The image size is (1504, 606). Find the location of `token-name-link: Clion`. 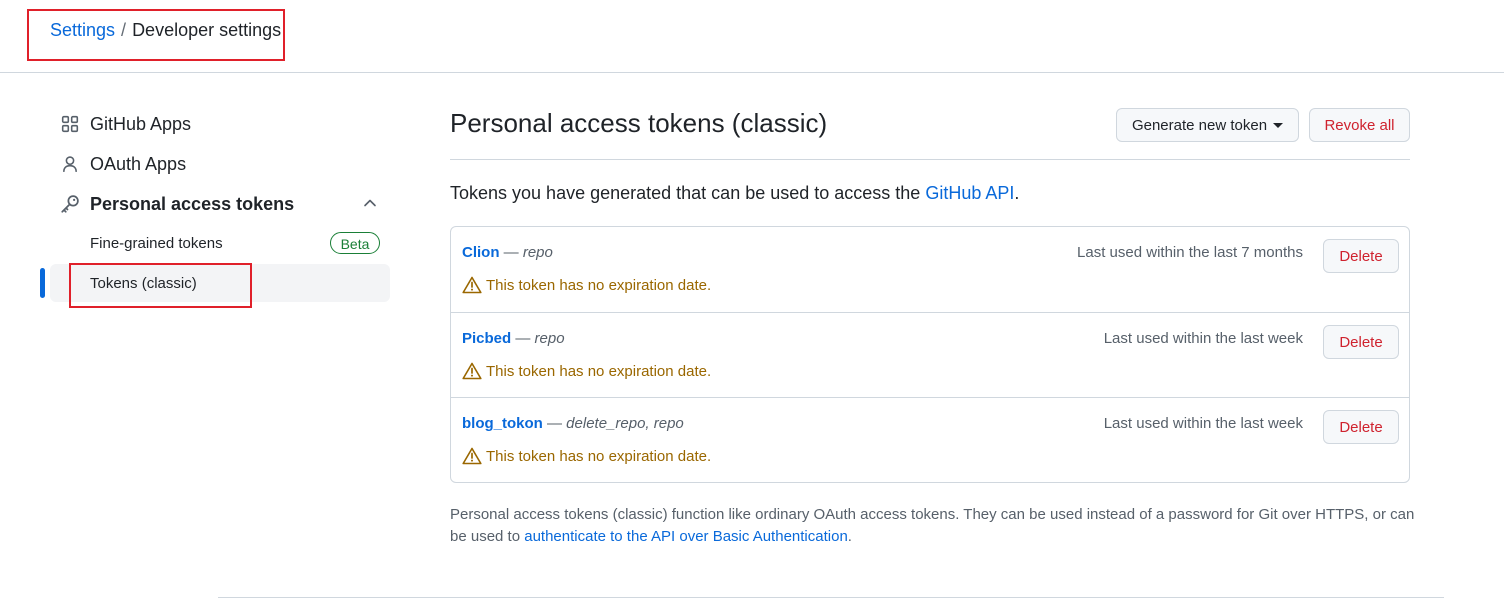

token-name-link: Clion is located at coordinates (481, 252).